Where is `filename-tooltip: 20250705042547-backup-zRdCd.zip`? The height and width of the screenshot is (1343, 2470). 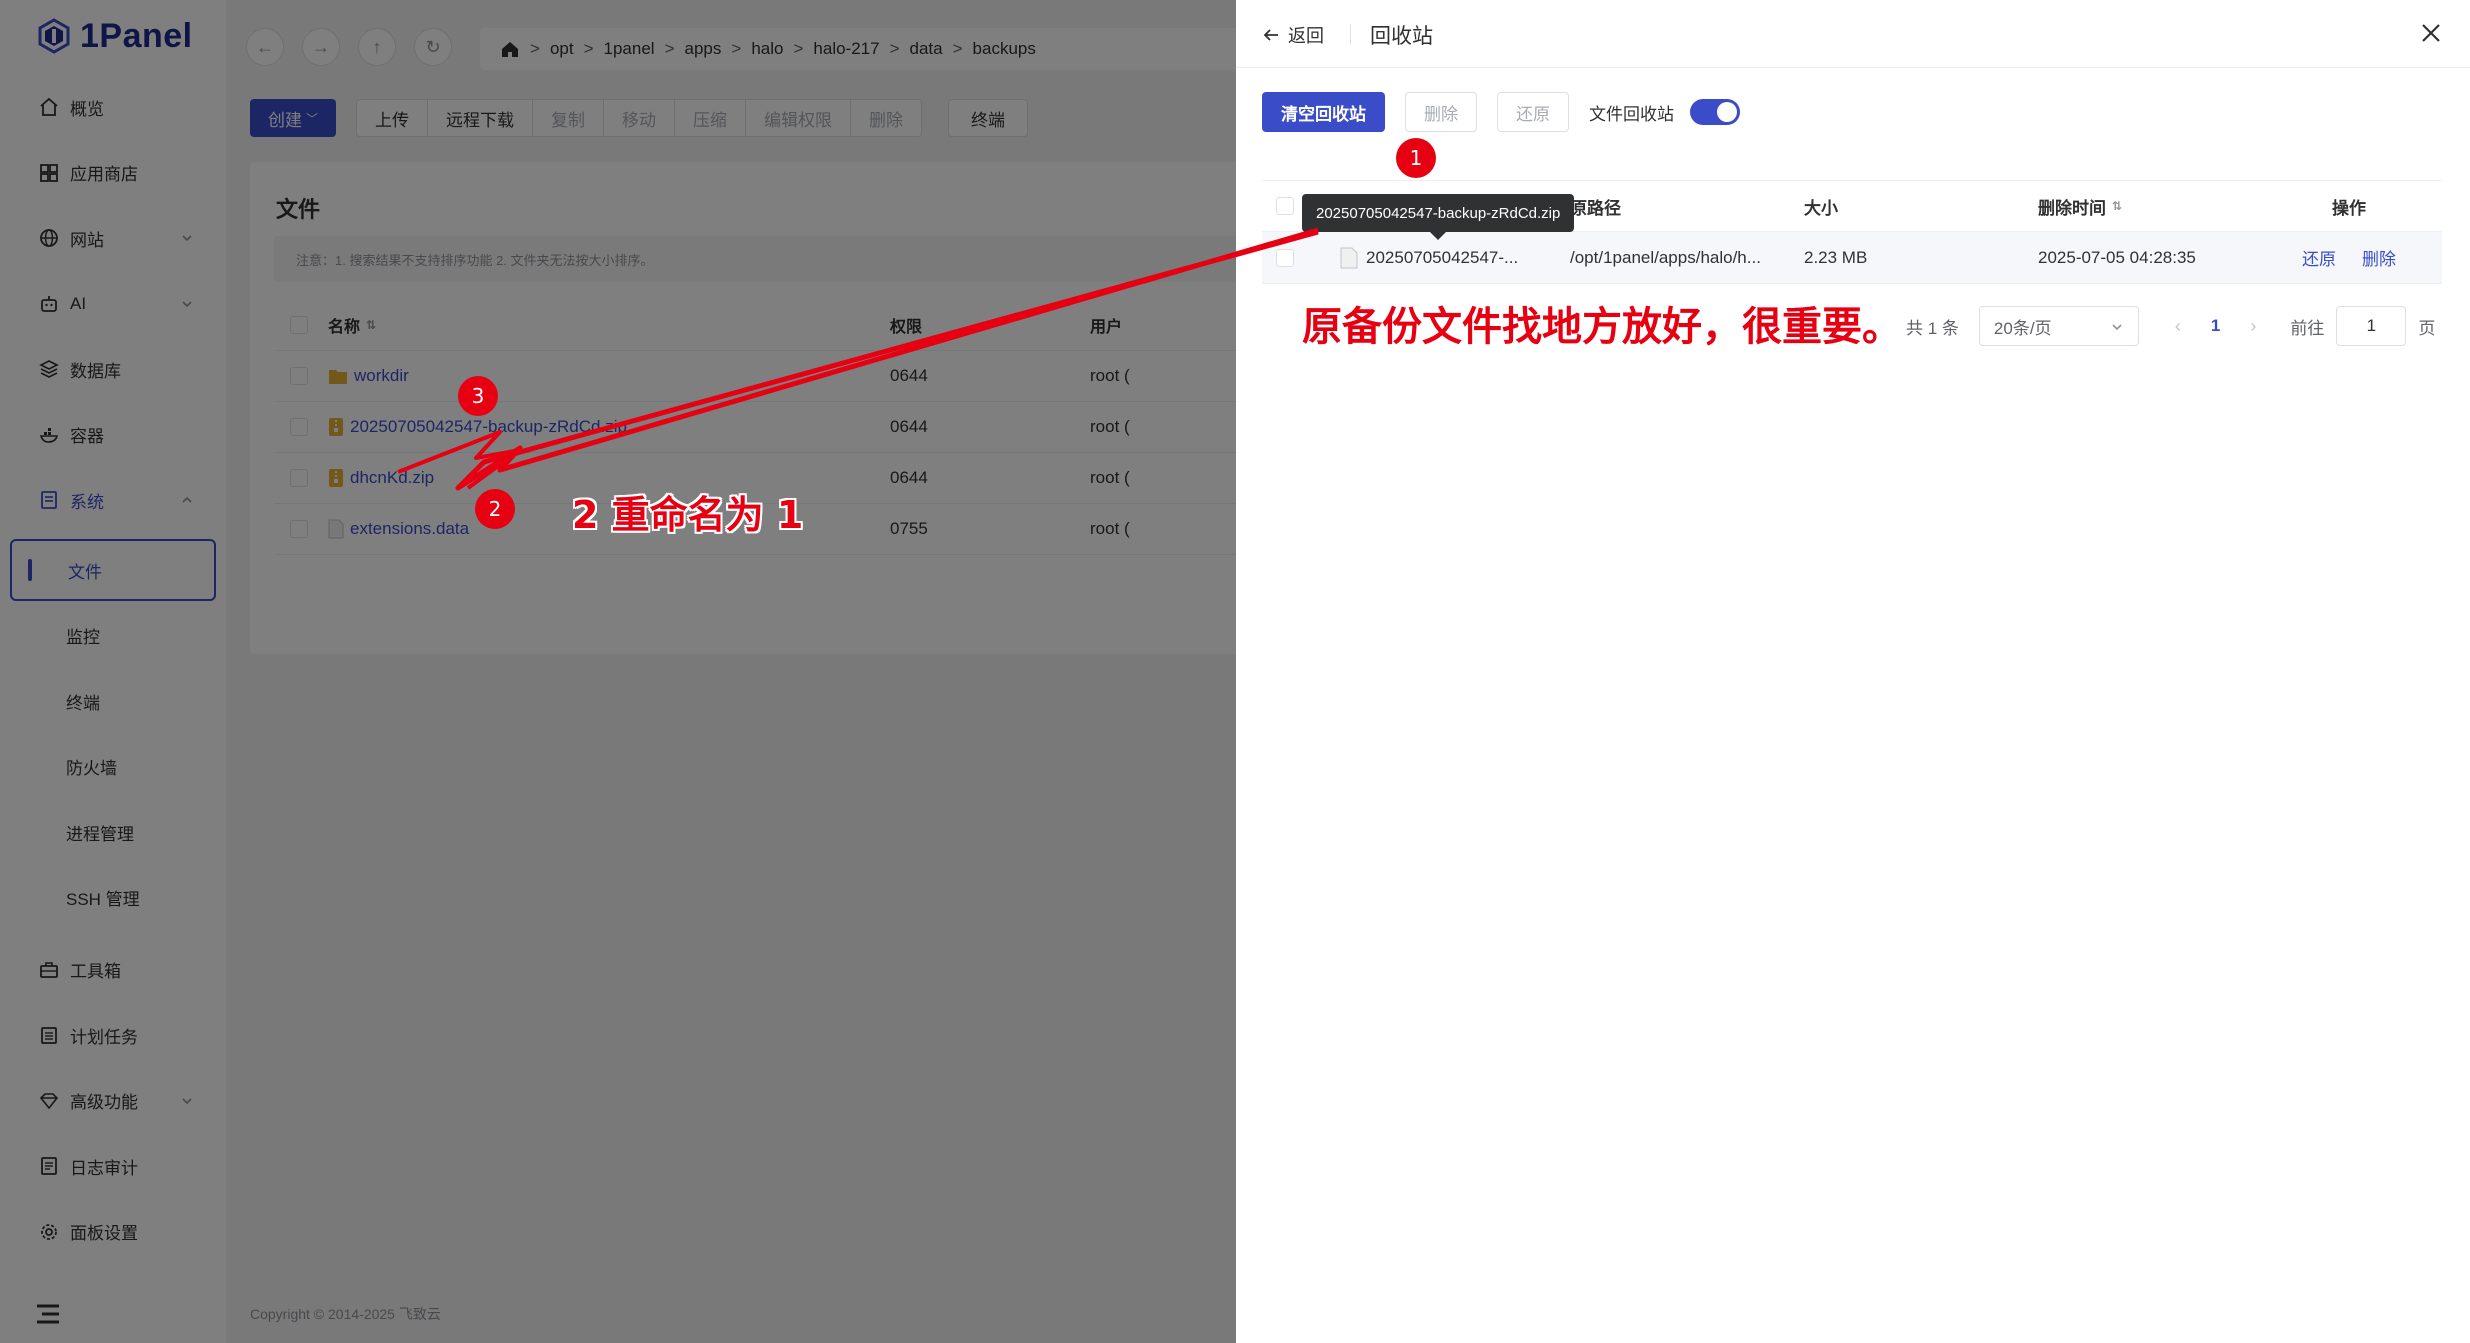
filename-tooltip: 20250705042547-backup-zRdCd.zip is located at coordinates (1438, 217).